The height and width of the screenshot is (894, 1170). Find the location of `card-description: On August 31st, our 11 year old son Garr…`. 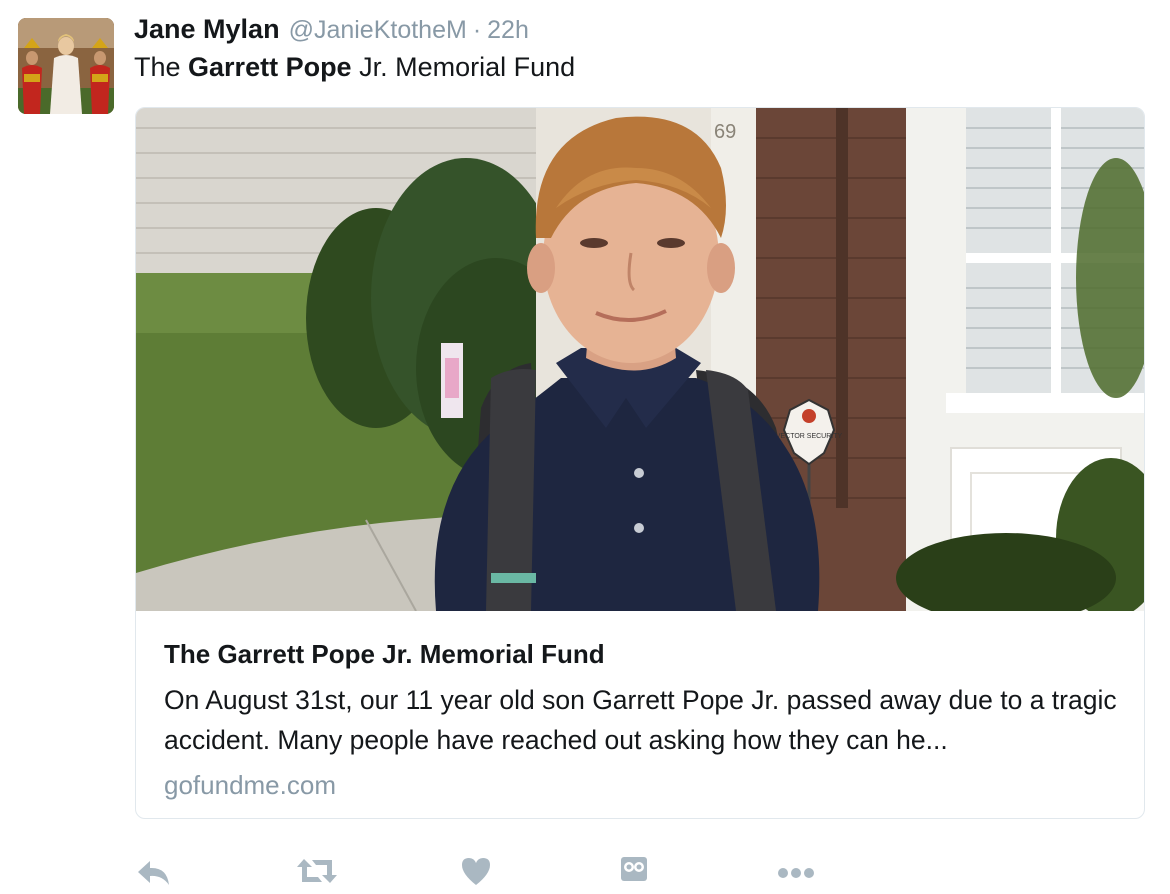

card-description: On August 31st, our 11 year old son Garr… is located at coordinates (640, 720).